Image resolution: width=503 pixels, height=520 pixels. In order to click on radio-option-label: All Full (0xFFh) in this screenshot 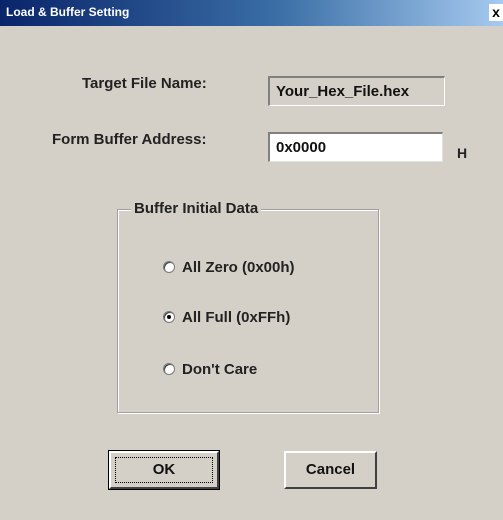, I will do `click(236, 317)`.